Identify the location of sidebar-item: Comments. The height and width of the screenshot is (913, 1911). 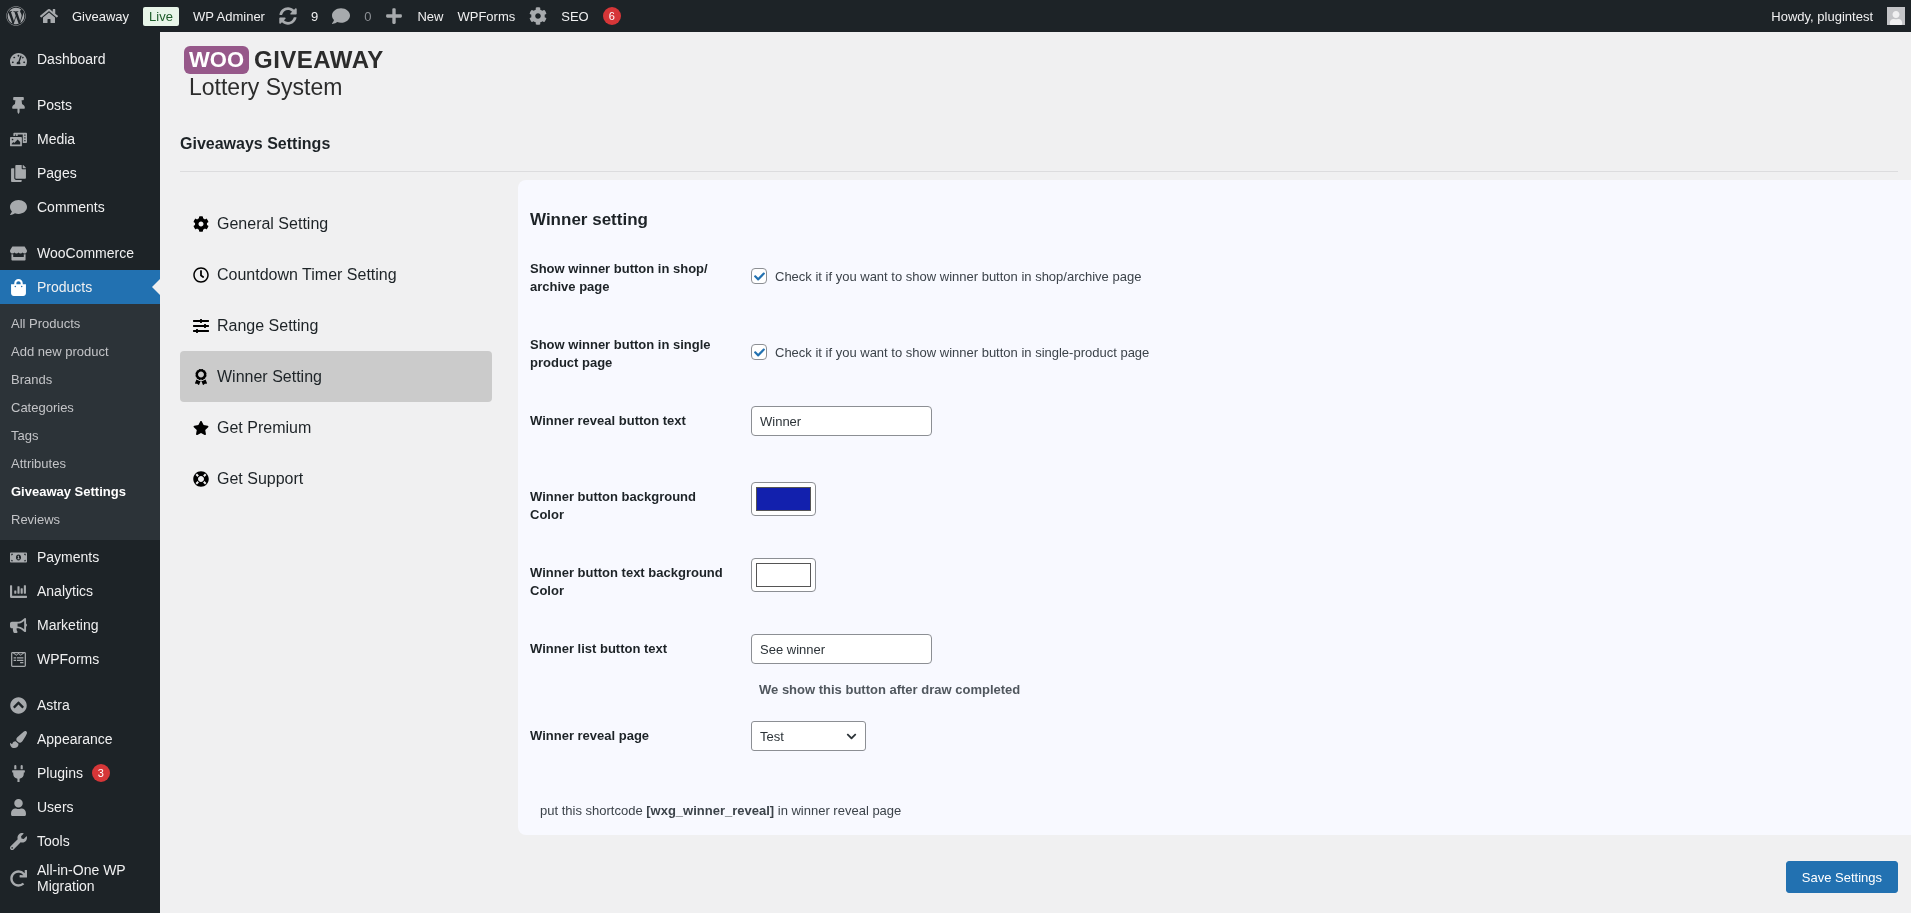
(80, 207).